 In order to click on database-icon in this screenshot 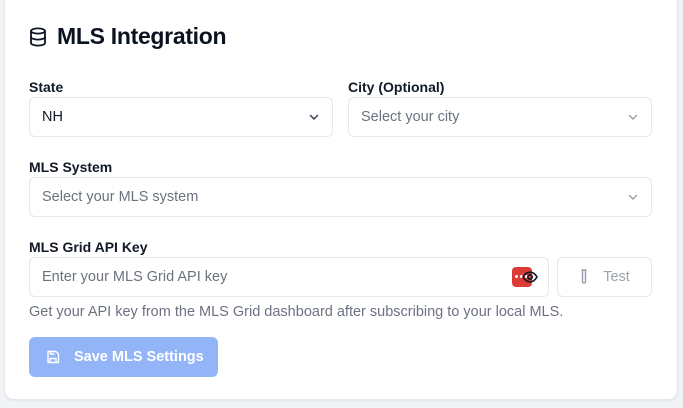, I will do `click(38, 37)`.